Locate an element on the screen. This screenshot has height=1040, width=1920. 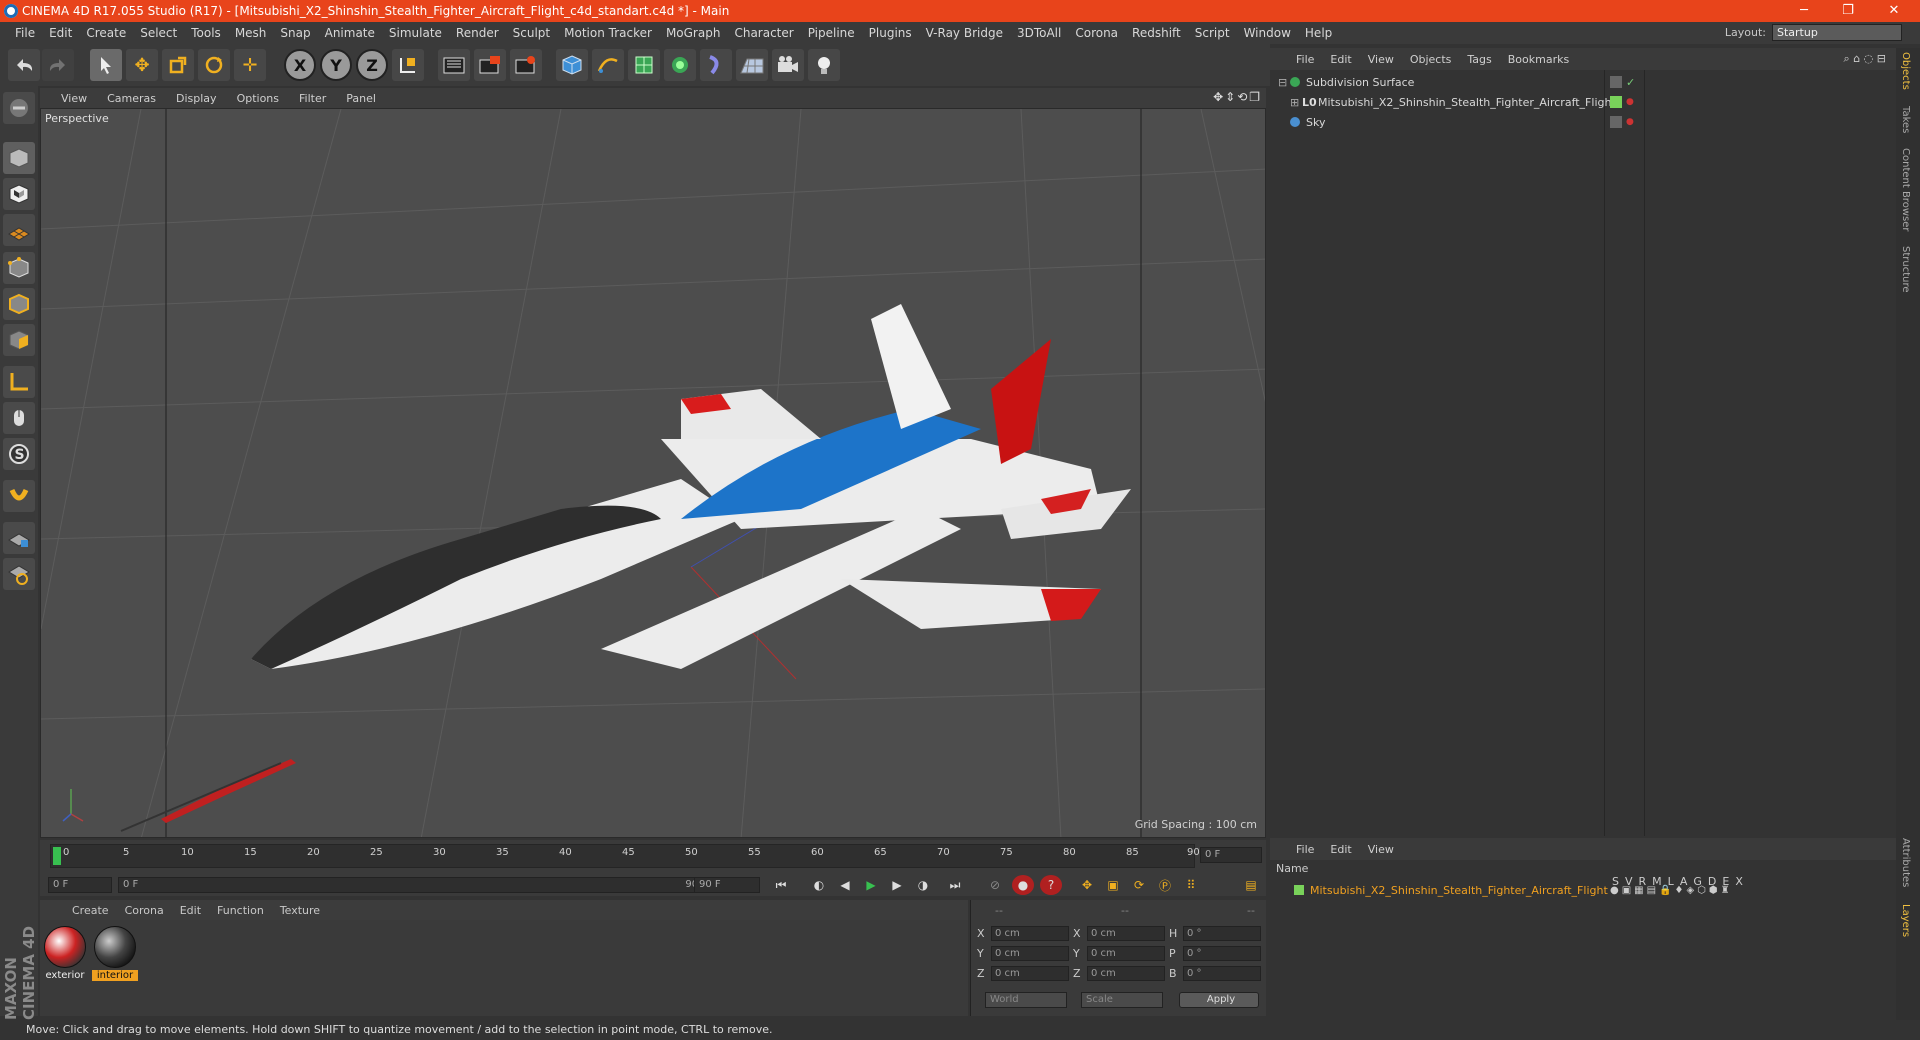
spline-pen-icon is located at coordinates (608, 65).